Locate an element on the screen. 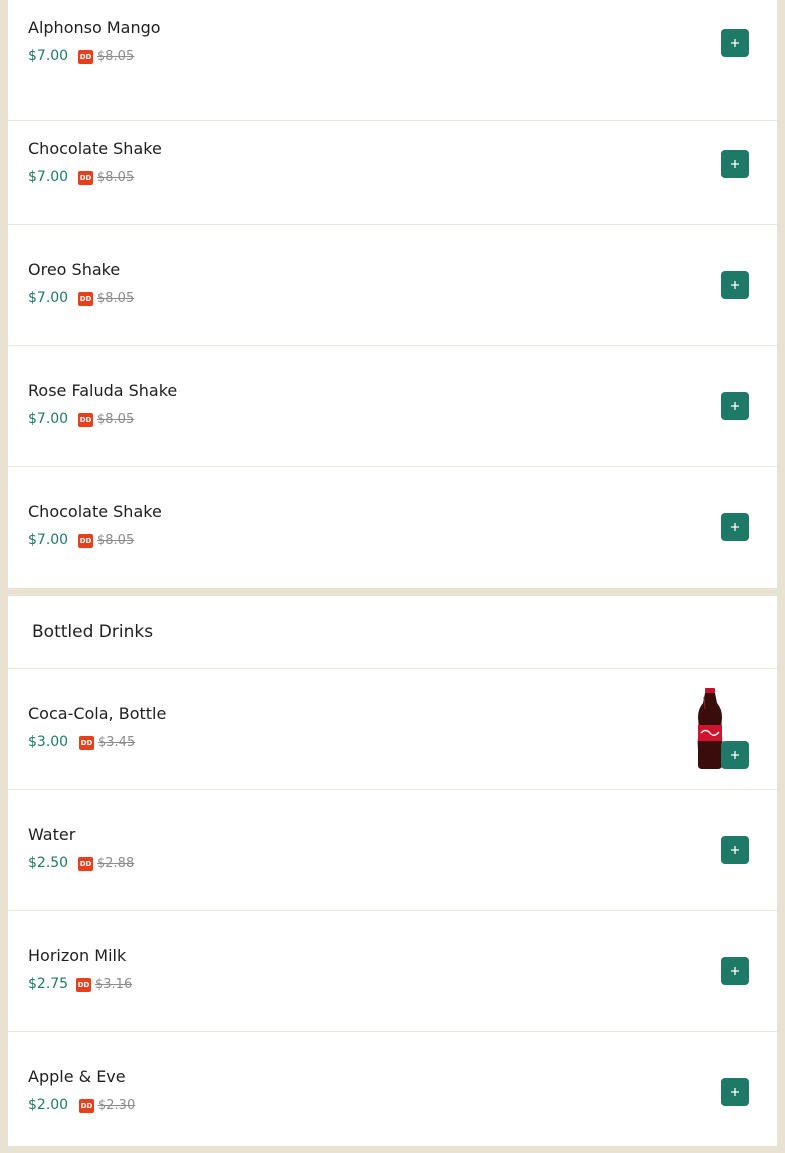  item-old-price: $3.16 is located at coordinates (114, 984).